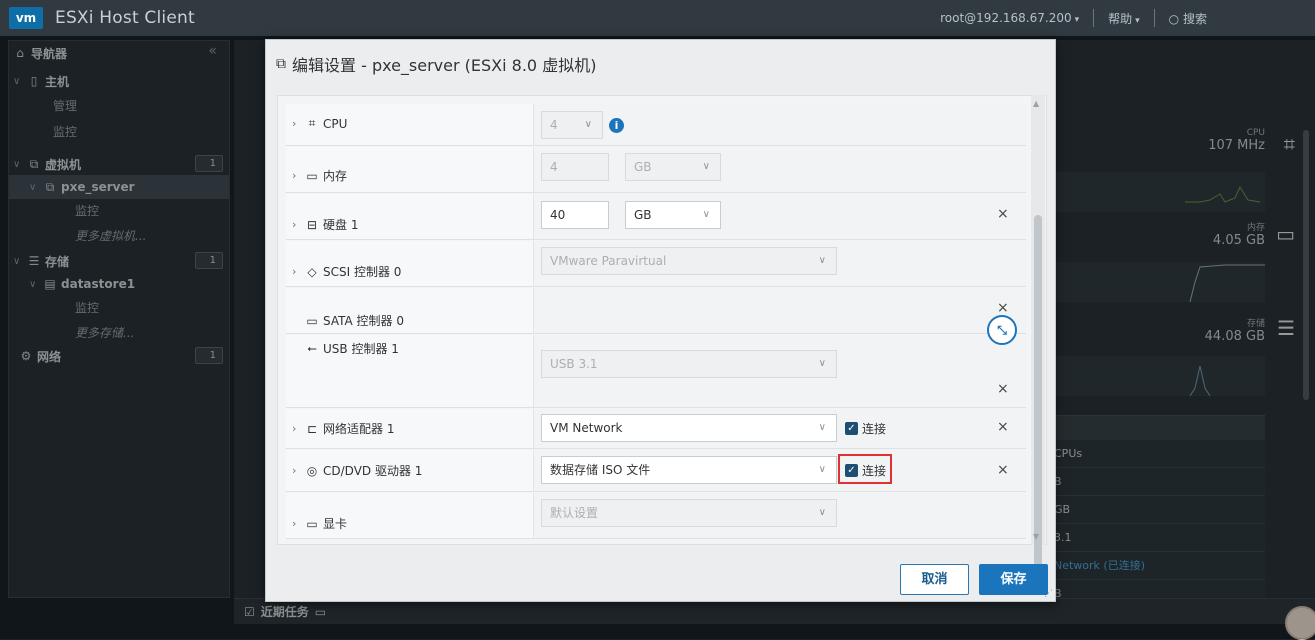 The width and height of the screenshot is (1315, 640). Describe the element at coordinates (780, 169) in the screenshot. I see `row-value-cell: 4 GB ∨` at that location.